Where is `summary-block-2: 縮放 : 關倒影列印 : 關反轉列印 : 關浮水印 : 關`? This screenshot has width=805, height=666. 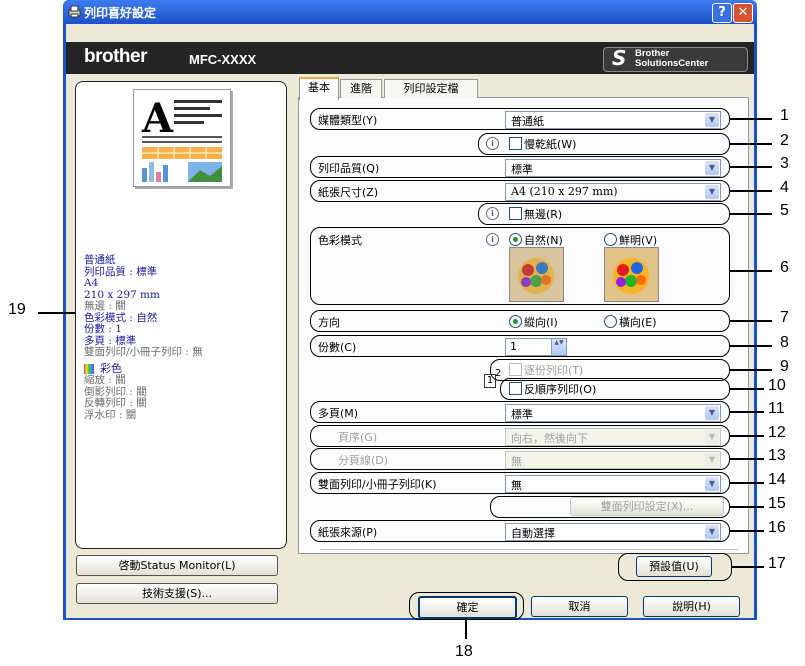 summary-block-2: 縮放 : 關倒影列印 : 關反轉列印 : 關浮水印 : 關 is located at coordinates (115, 397).